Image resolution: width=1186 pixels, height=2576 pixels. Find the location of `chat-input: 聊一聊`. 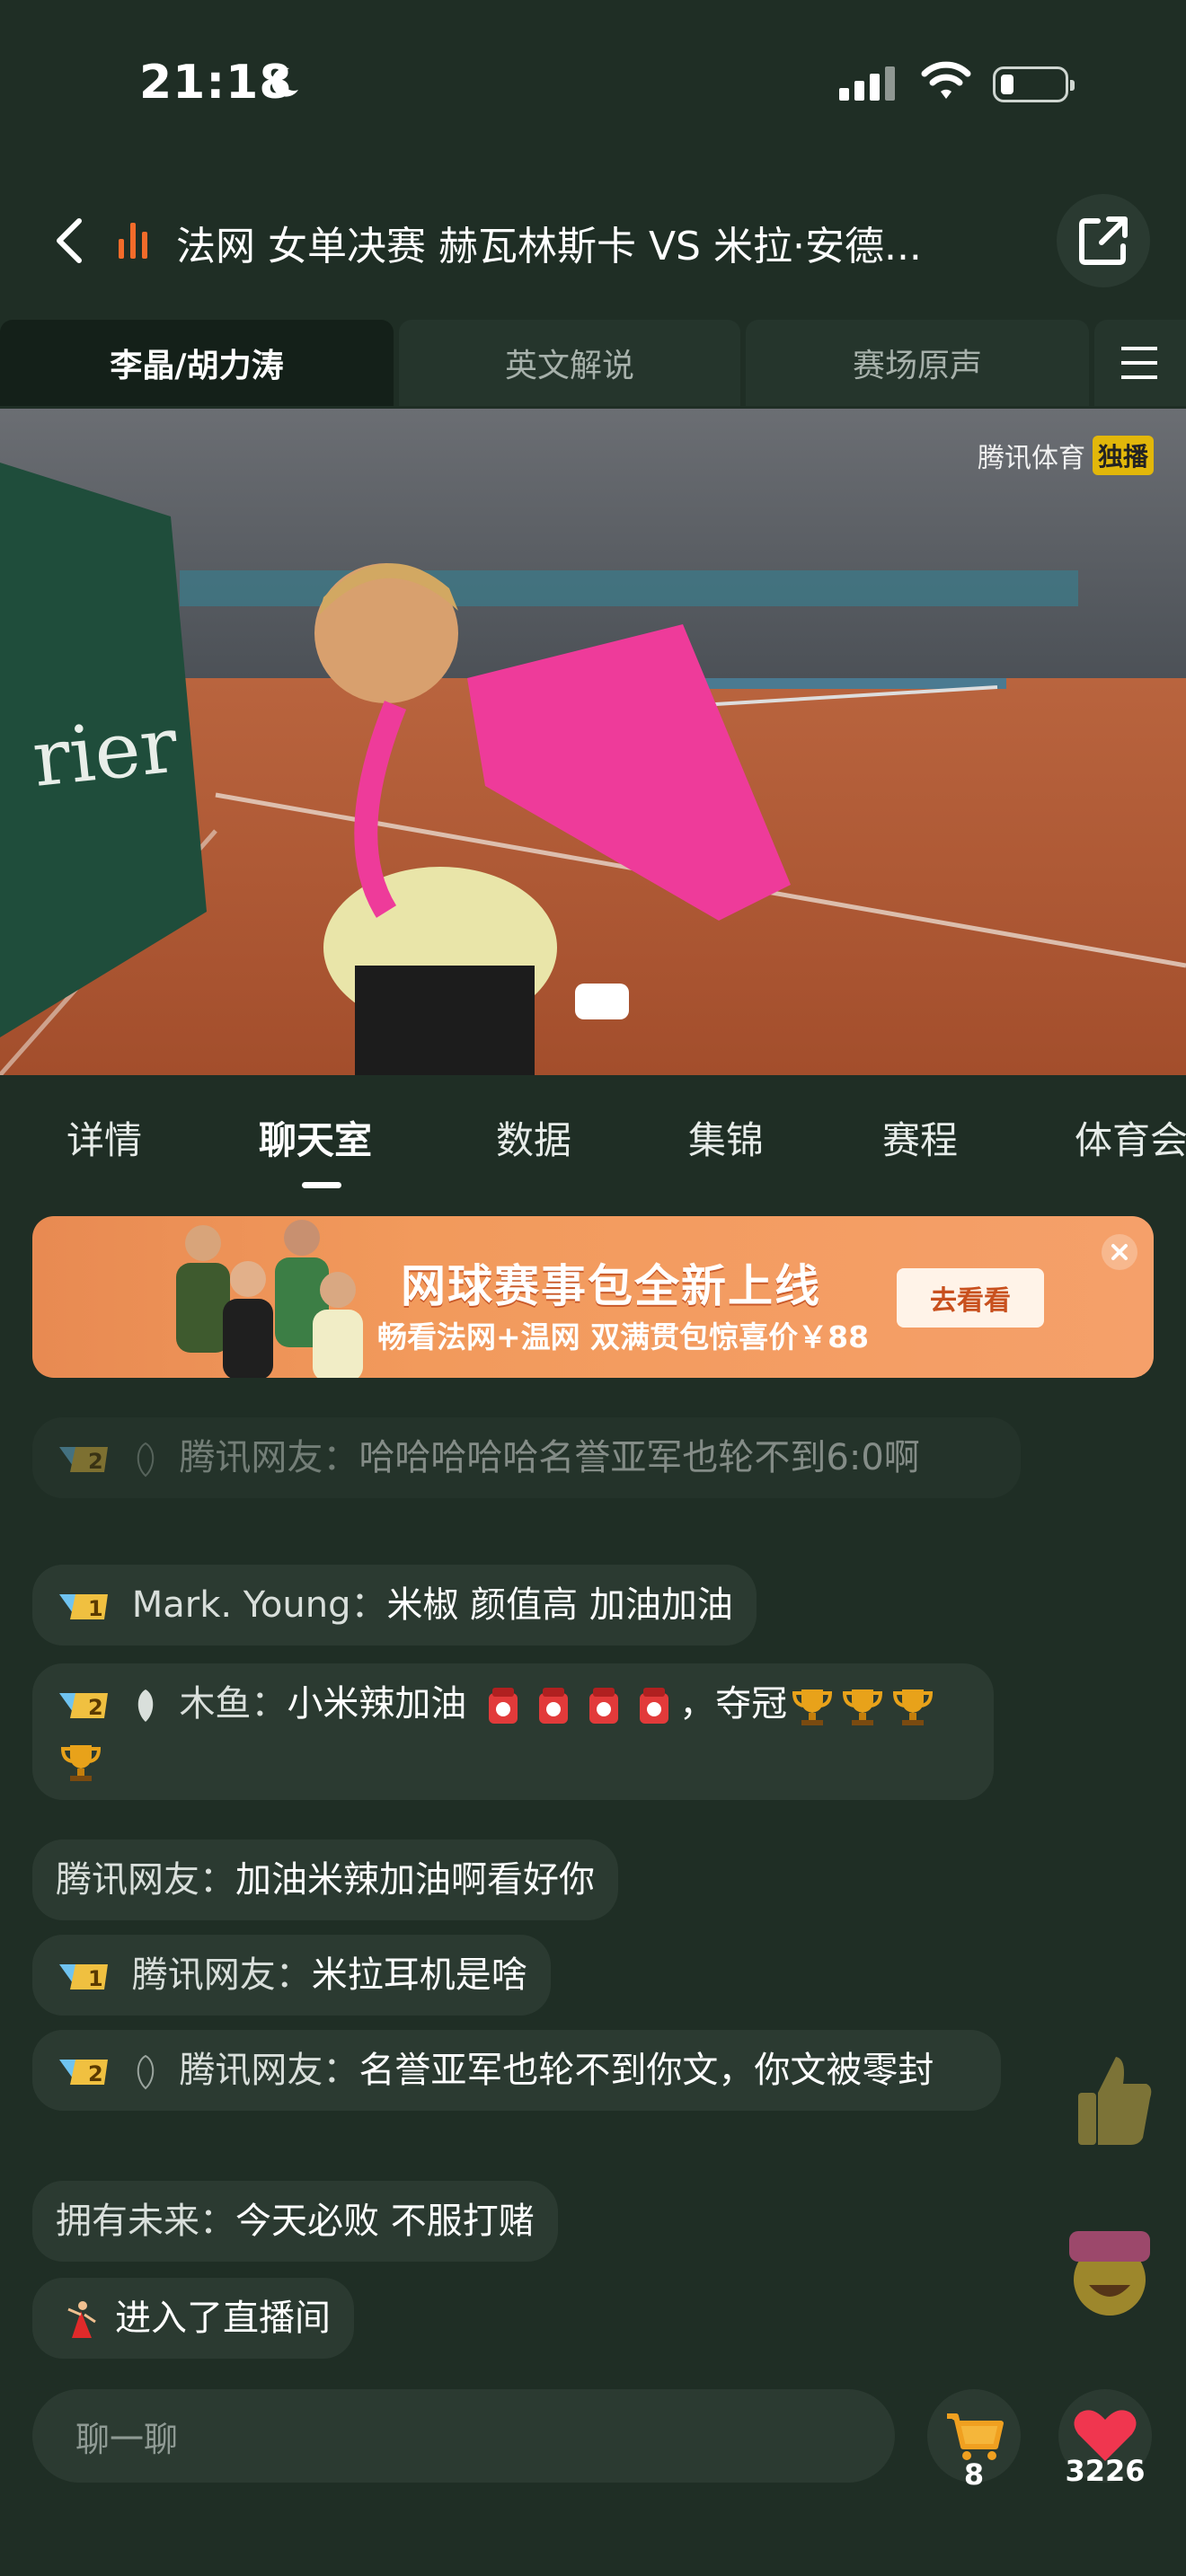

chat-input: 聊一聊 is located at coordinates (463, 2436).